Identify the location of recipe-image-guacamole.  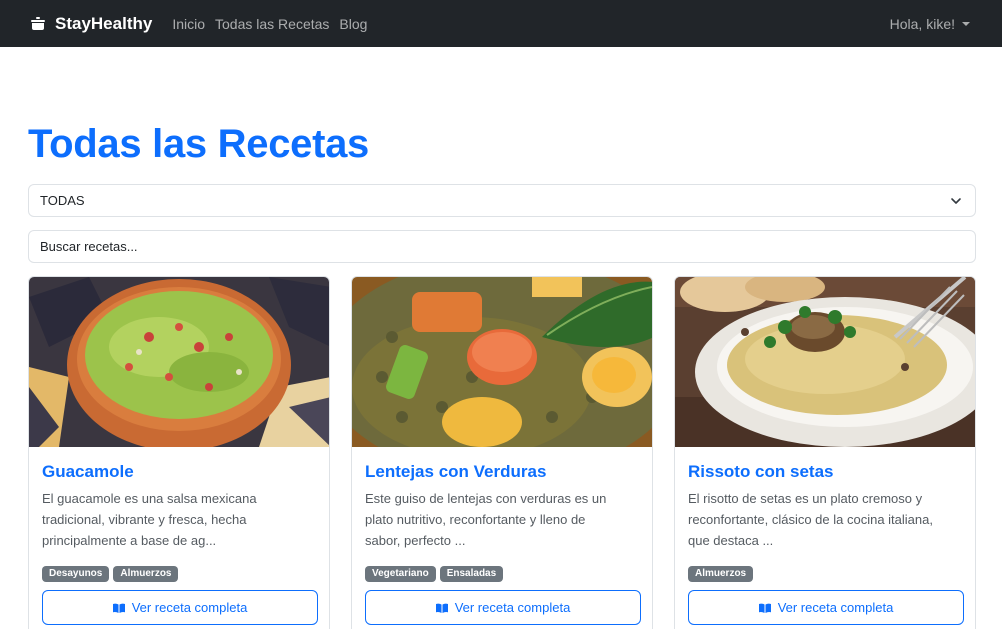
(179, 362).